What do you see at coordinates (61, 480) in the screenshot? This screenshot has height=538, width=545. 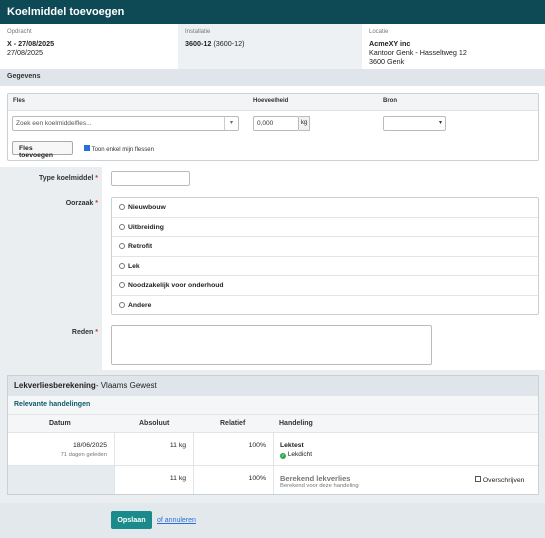 I see `table-row-blank-cell` at bounding box center [61, 480].